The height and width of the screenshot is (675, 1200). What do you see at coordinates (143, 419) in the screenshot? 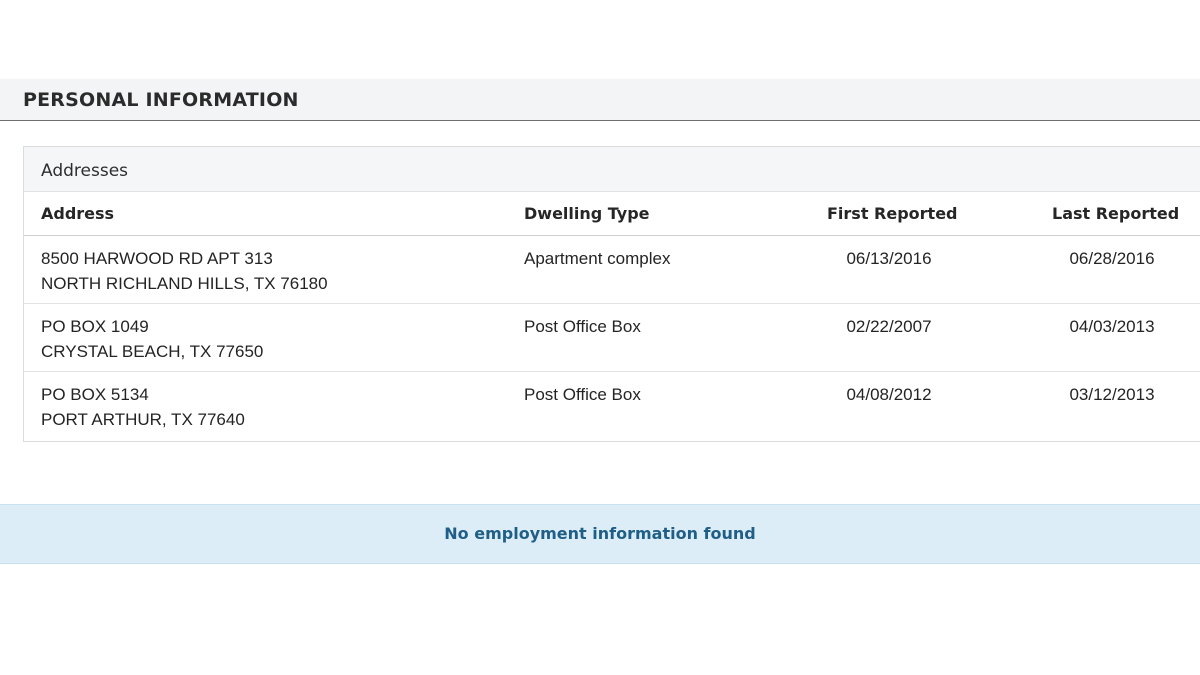
I see `address-city: PORT ARTHUR, TX 77640` at bounding box center [143, 419].